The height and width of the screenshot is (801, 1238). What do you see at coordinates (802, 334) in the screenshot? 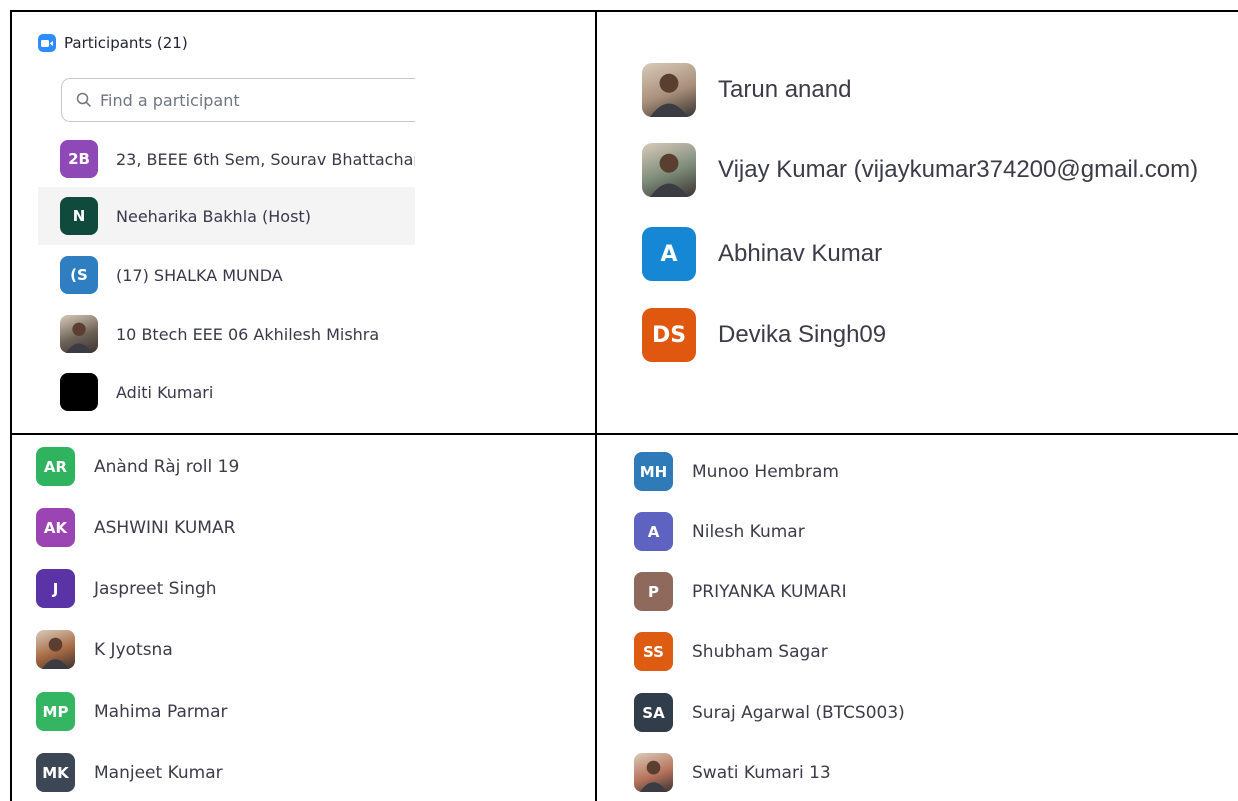
I see `participant-name: Devika Singh09` at bounding box center [802, 334].